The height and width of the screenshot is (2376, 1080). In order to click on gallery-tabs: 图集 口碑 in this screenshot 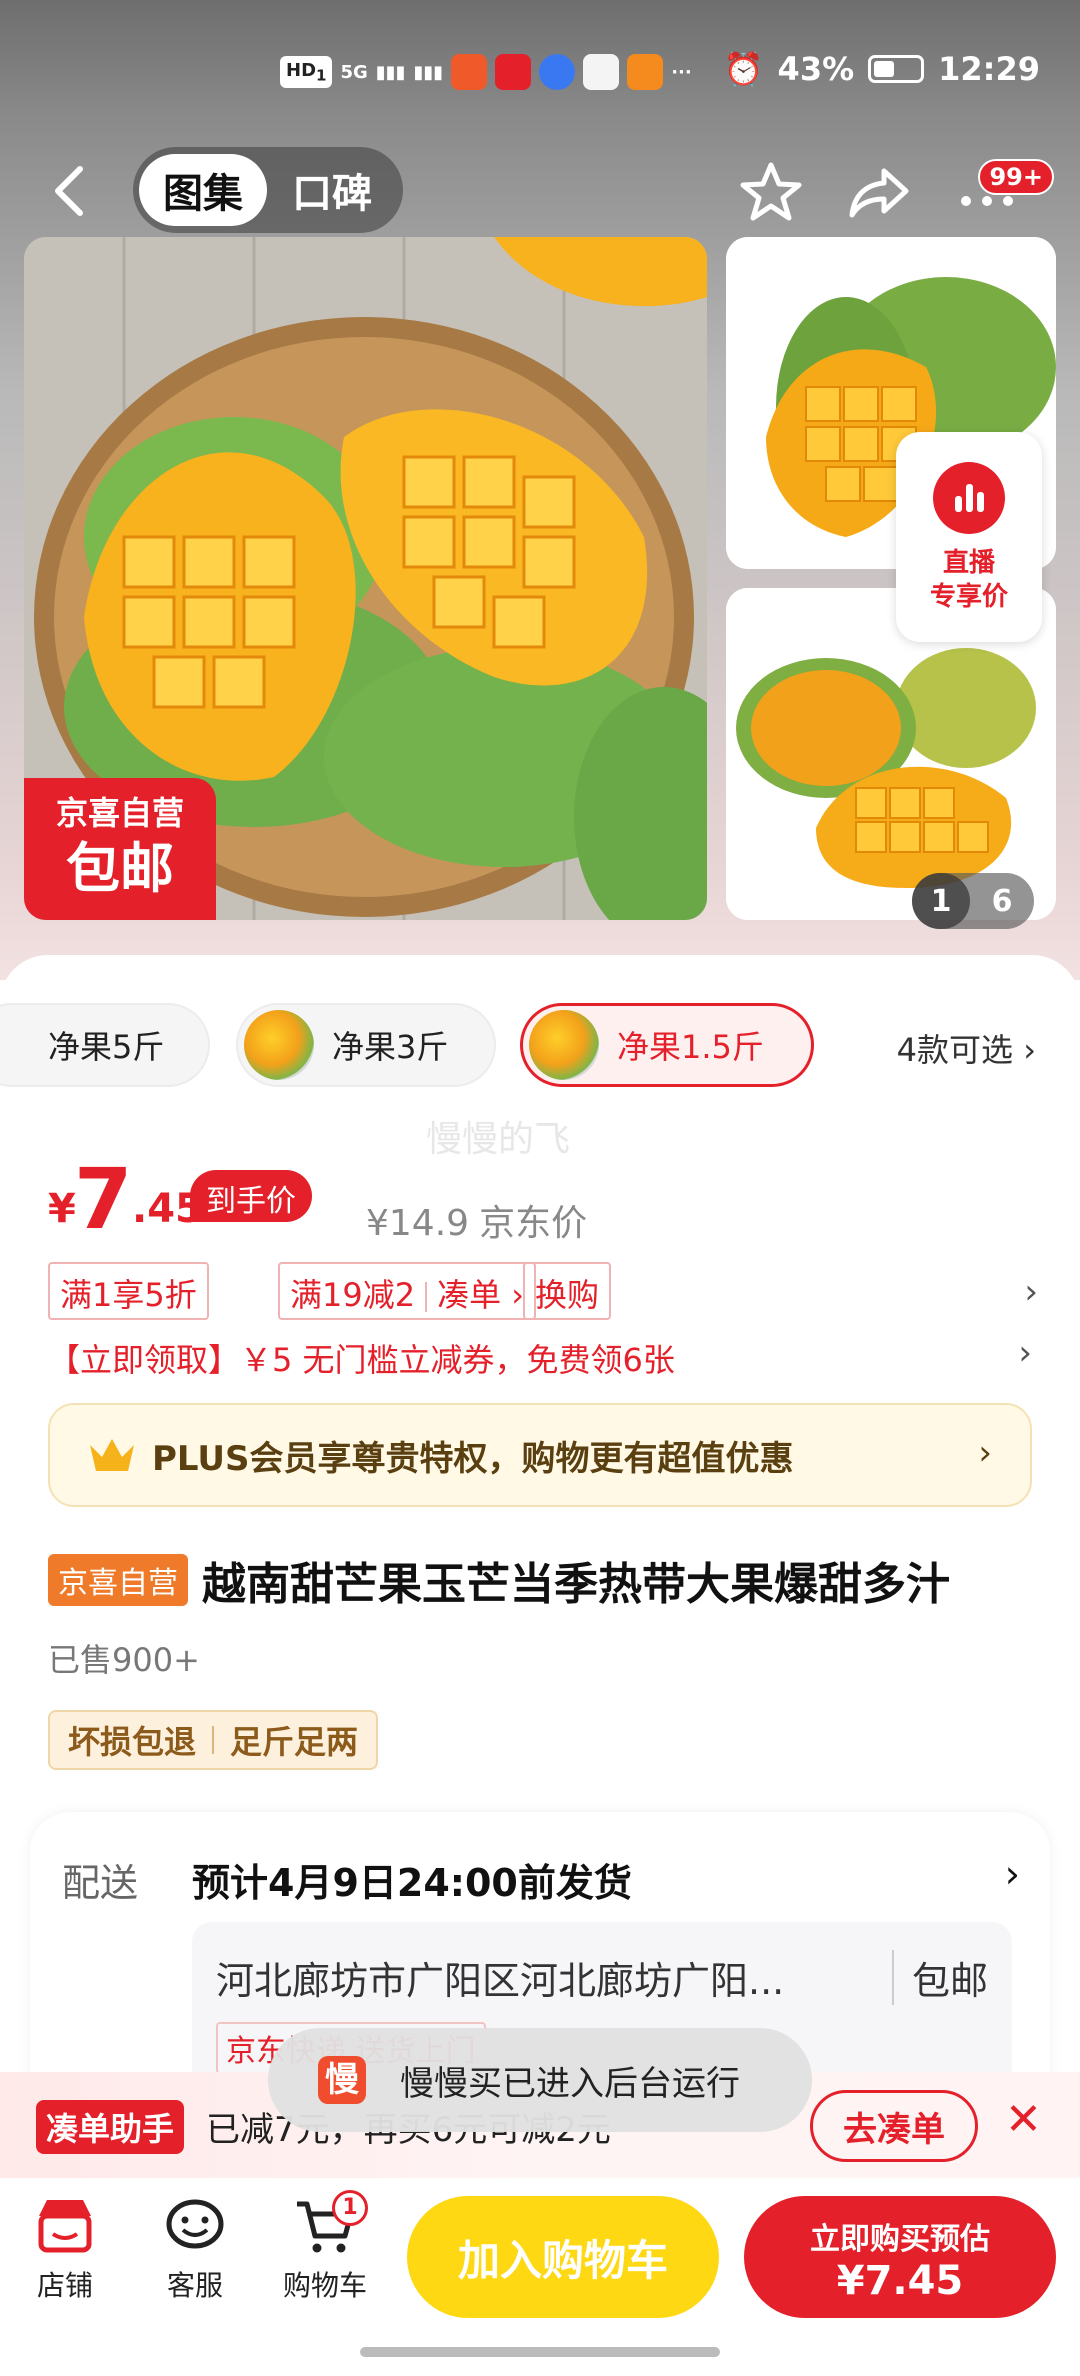, I will do `click(268, 190)`.